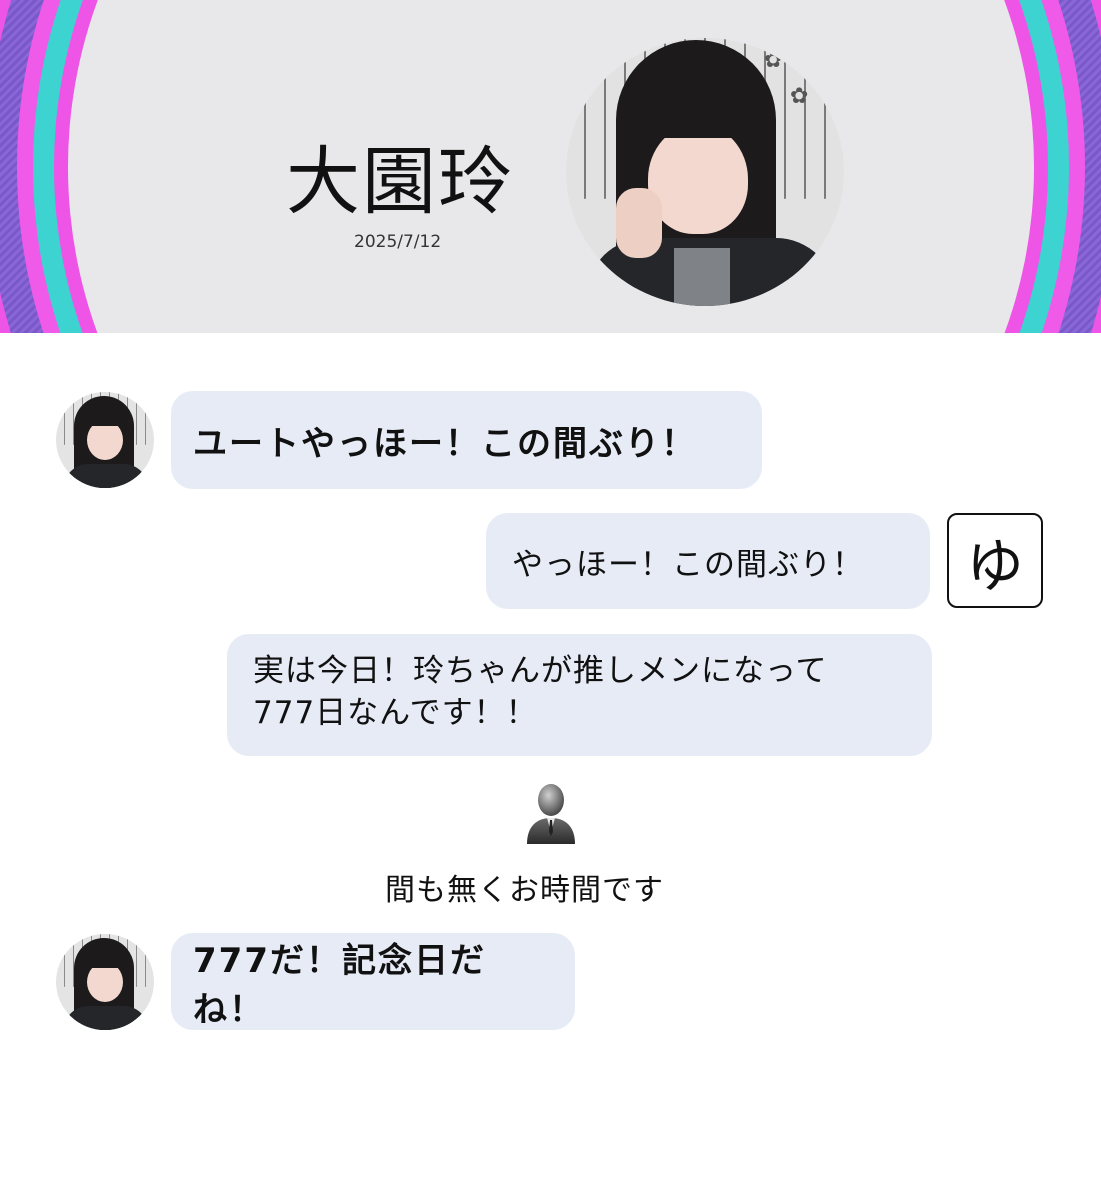 This screenshot has height=1200, width=1101. I want to click on user-message-bubble: やっほー！この間ぶり！, so click(708, 561).